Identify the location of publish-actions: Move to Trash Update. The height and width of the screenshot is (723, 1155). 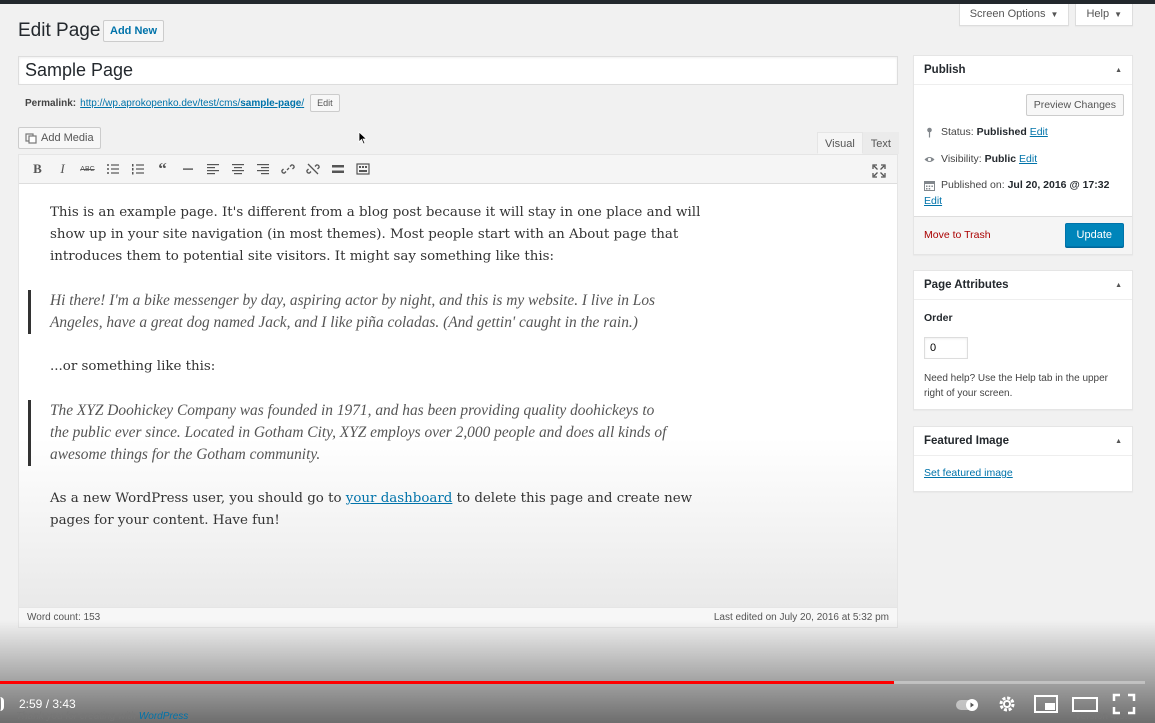
(1023, 235).